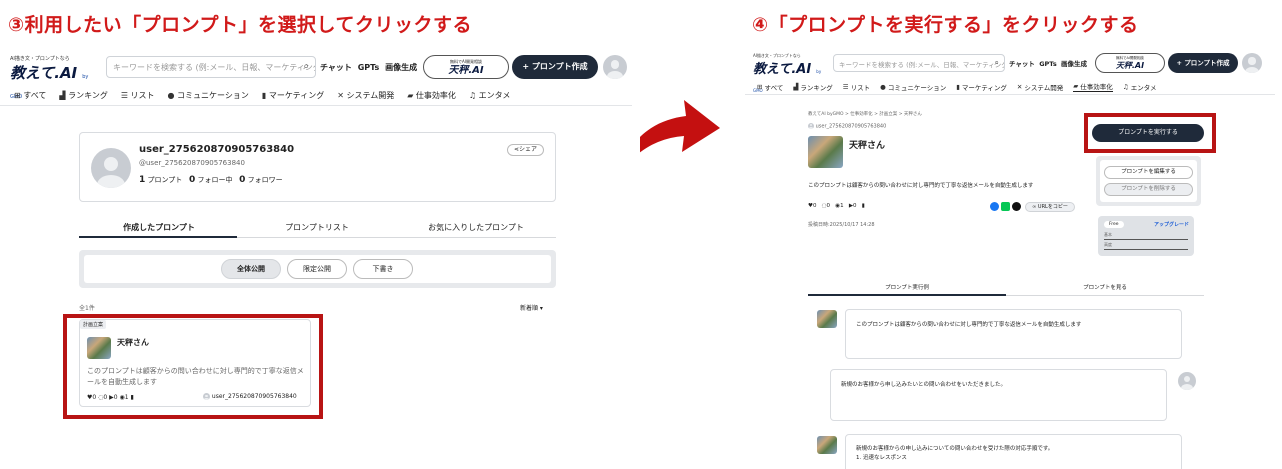 The height and width of the screenshot is (469, 1282). I want to click on step3-title: ③利用したい「プロンプト」を選択してクリックする, so click(240, 25).